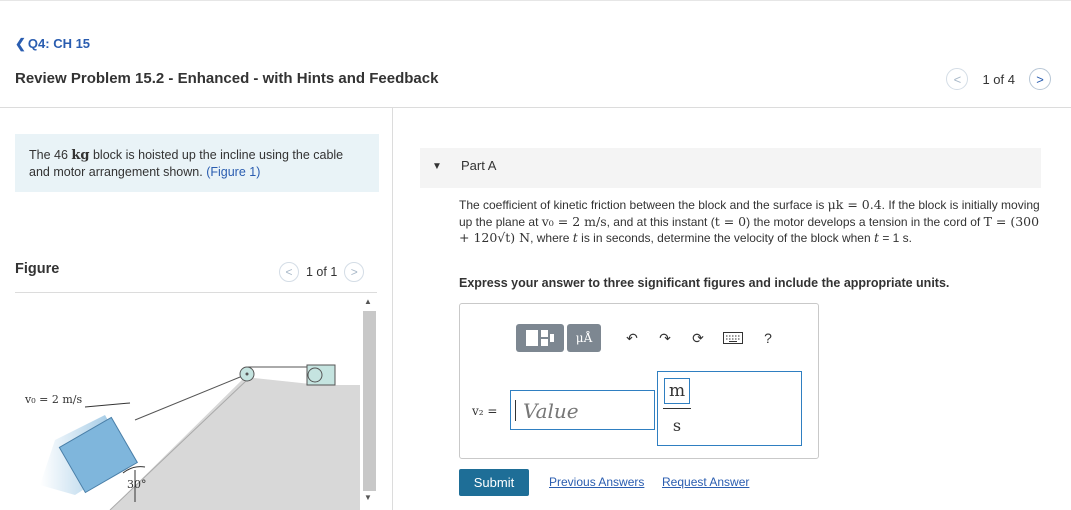 The width and height of the screenshot is (1071, 510). I want to click on templates-button, so click(540, 338).